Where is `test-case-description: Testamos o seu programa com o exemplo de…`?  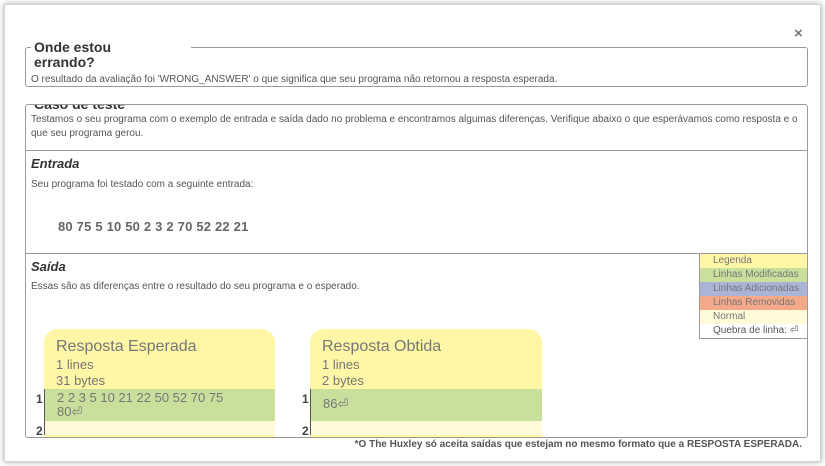 test-case-description: Testamos o seu programa com o exemplo de… is located at coordinates (414, 126).